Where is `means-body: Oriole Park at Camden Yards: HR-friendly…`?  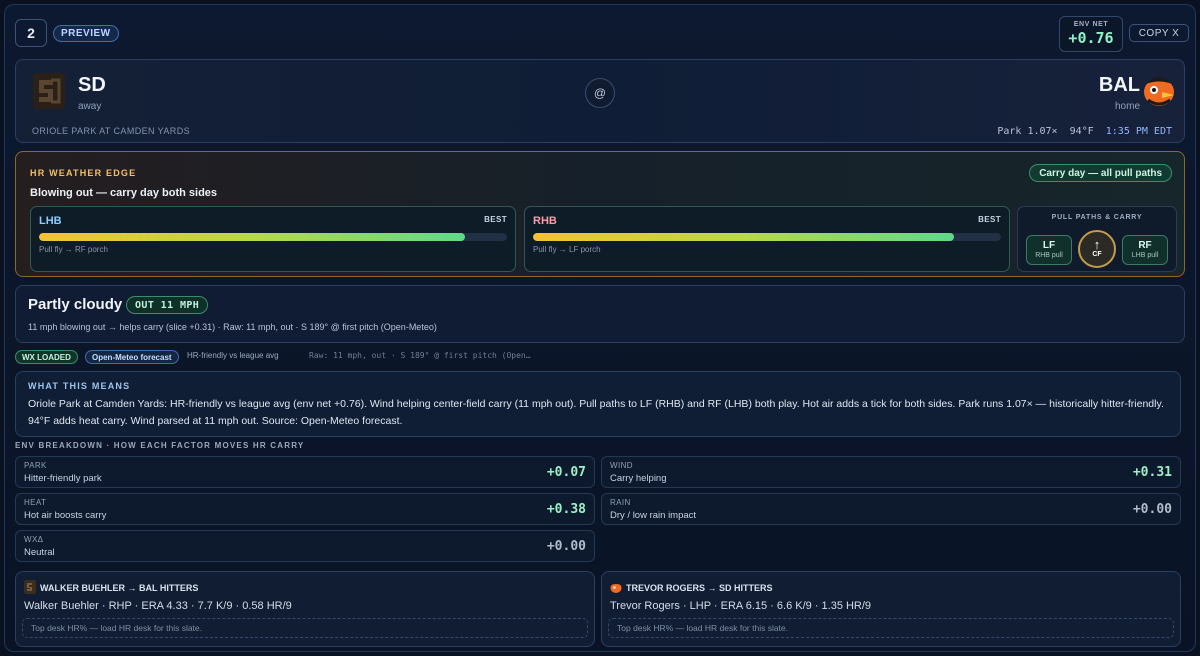 means-body: Oriole Park at Camden Yards: HR-friendly… is located at coordinates (596, 412).